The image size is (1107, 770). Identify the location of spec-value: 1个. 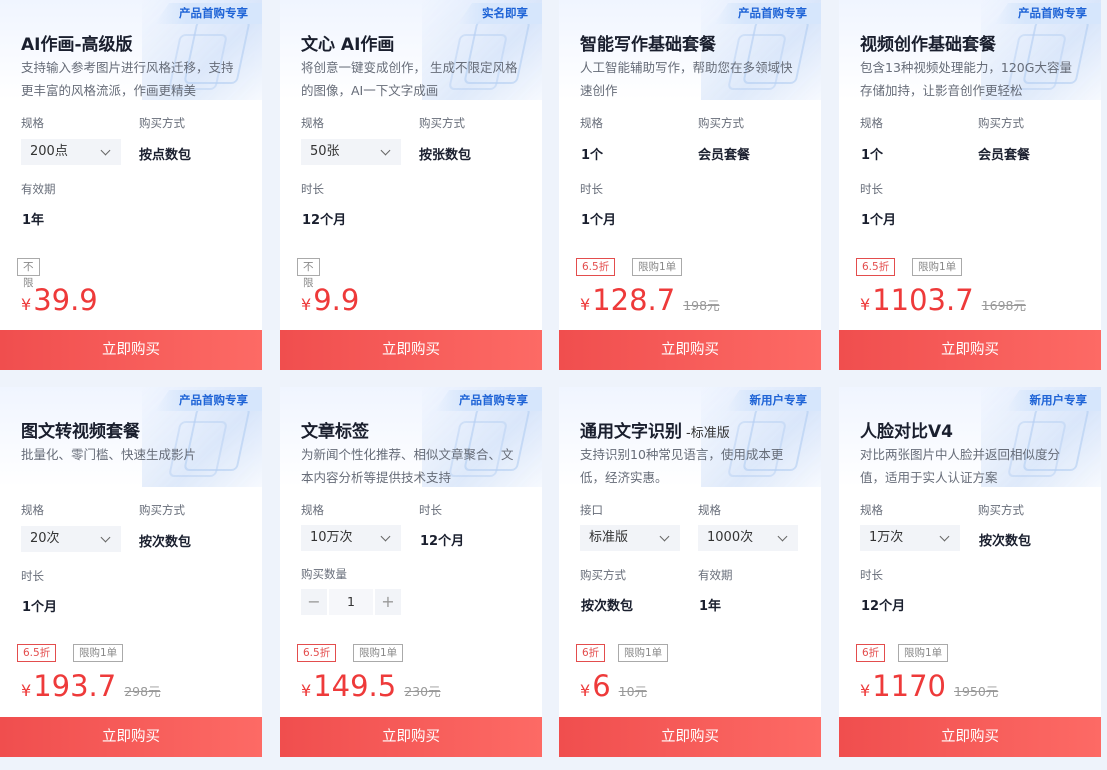
(592, 155).